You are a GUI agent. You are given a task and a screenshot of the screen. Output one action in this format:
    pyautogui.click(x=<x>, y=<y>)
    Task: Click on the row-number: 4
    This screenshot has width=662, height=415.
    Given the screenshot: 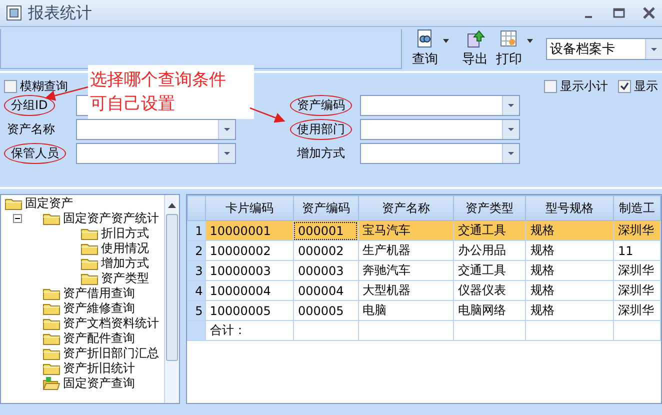 What is the action you would take?
    pyautogui.click(x=197, y=290)
    